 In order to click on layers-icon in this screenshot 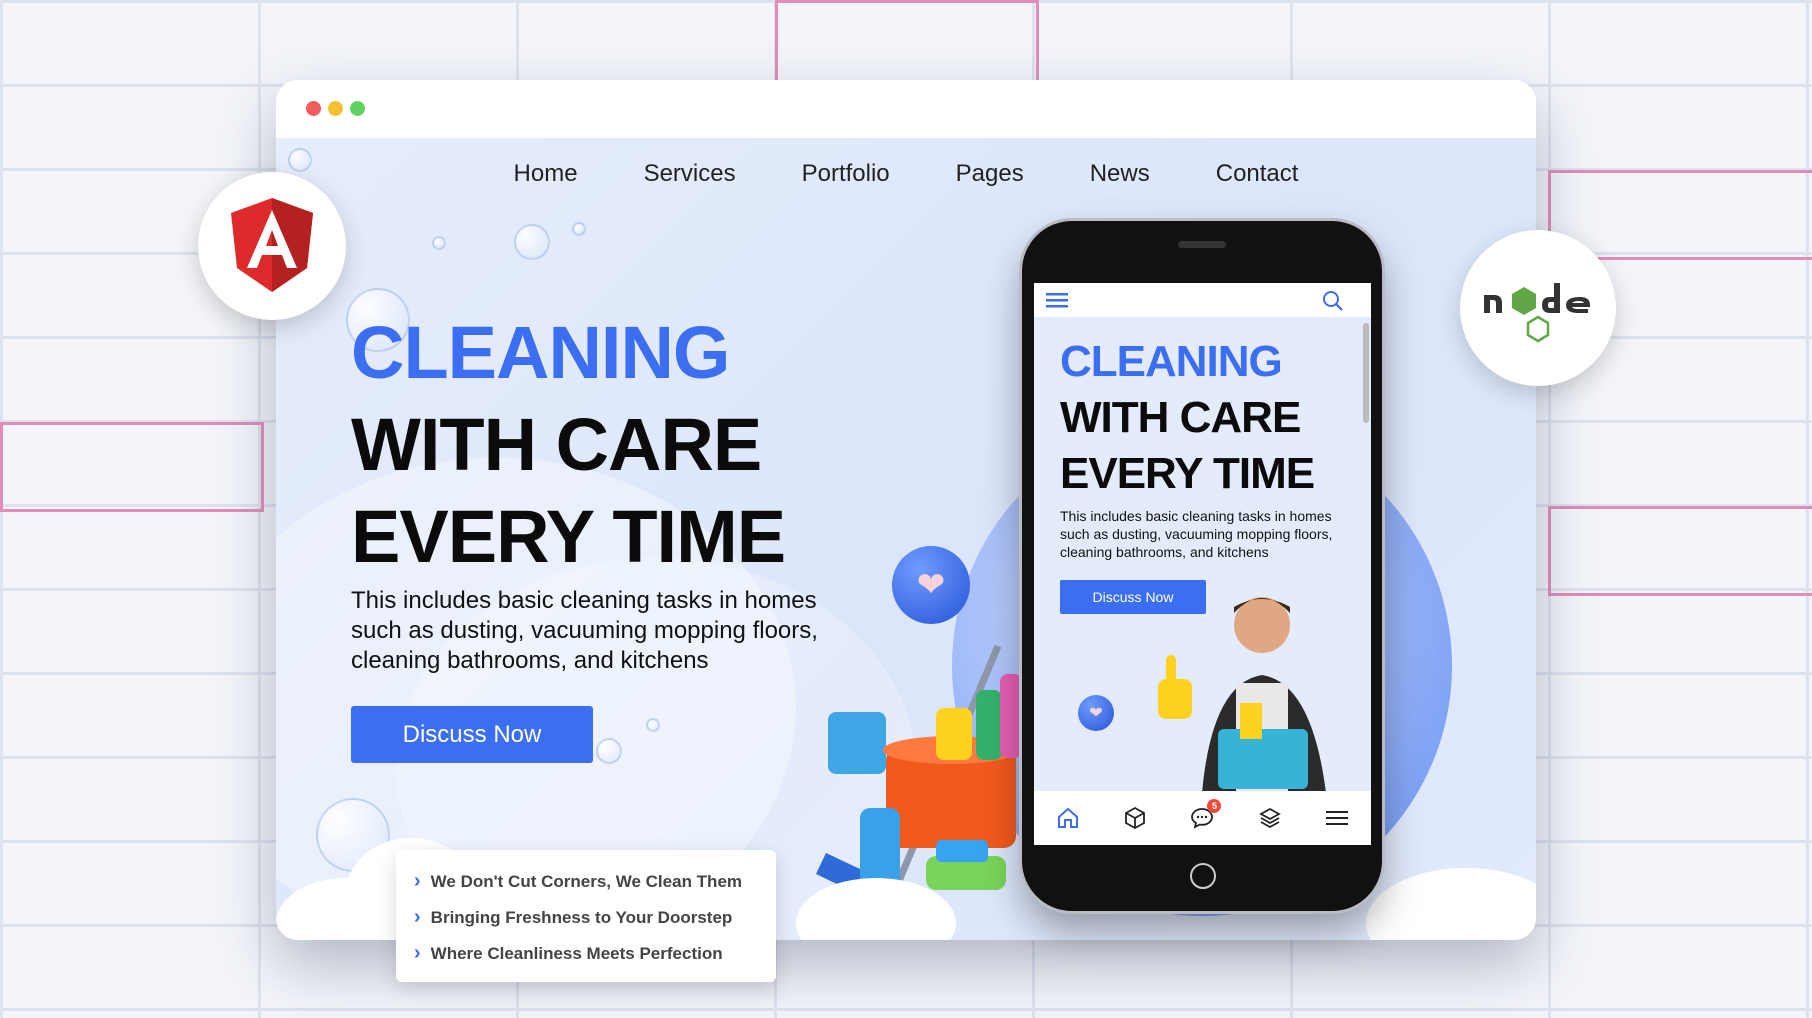, I will do `click(1270, 818)`.